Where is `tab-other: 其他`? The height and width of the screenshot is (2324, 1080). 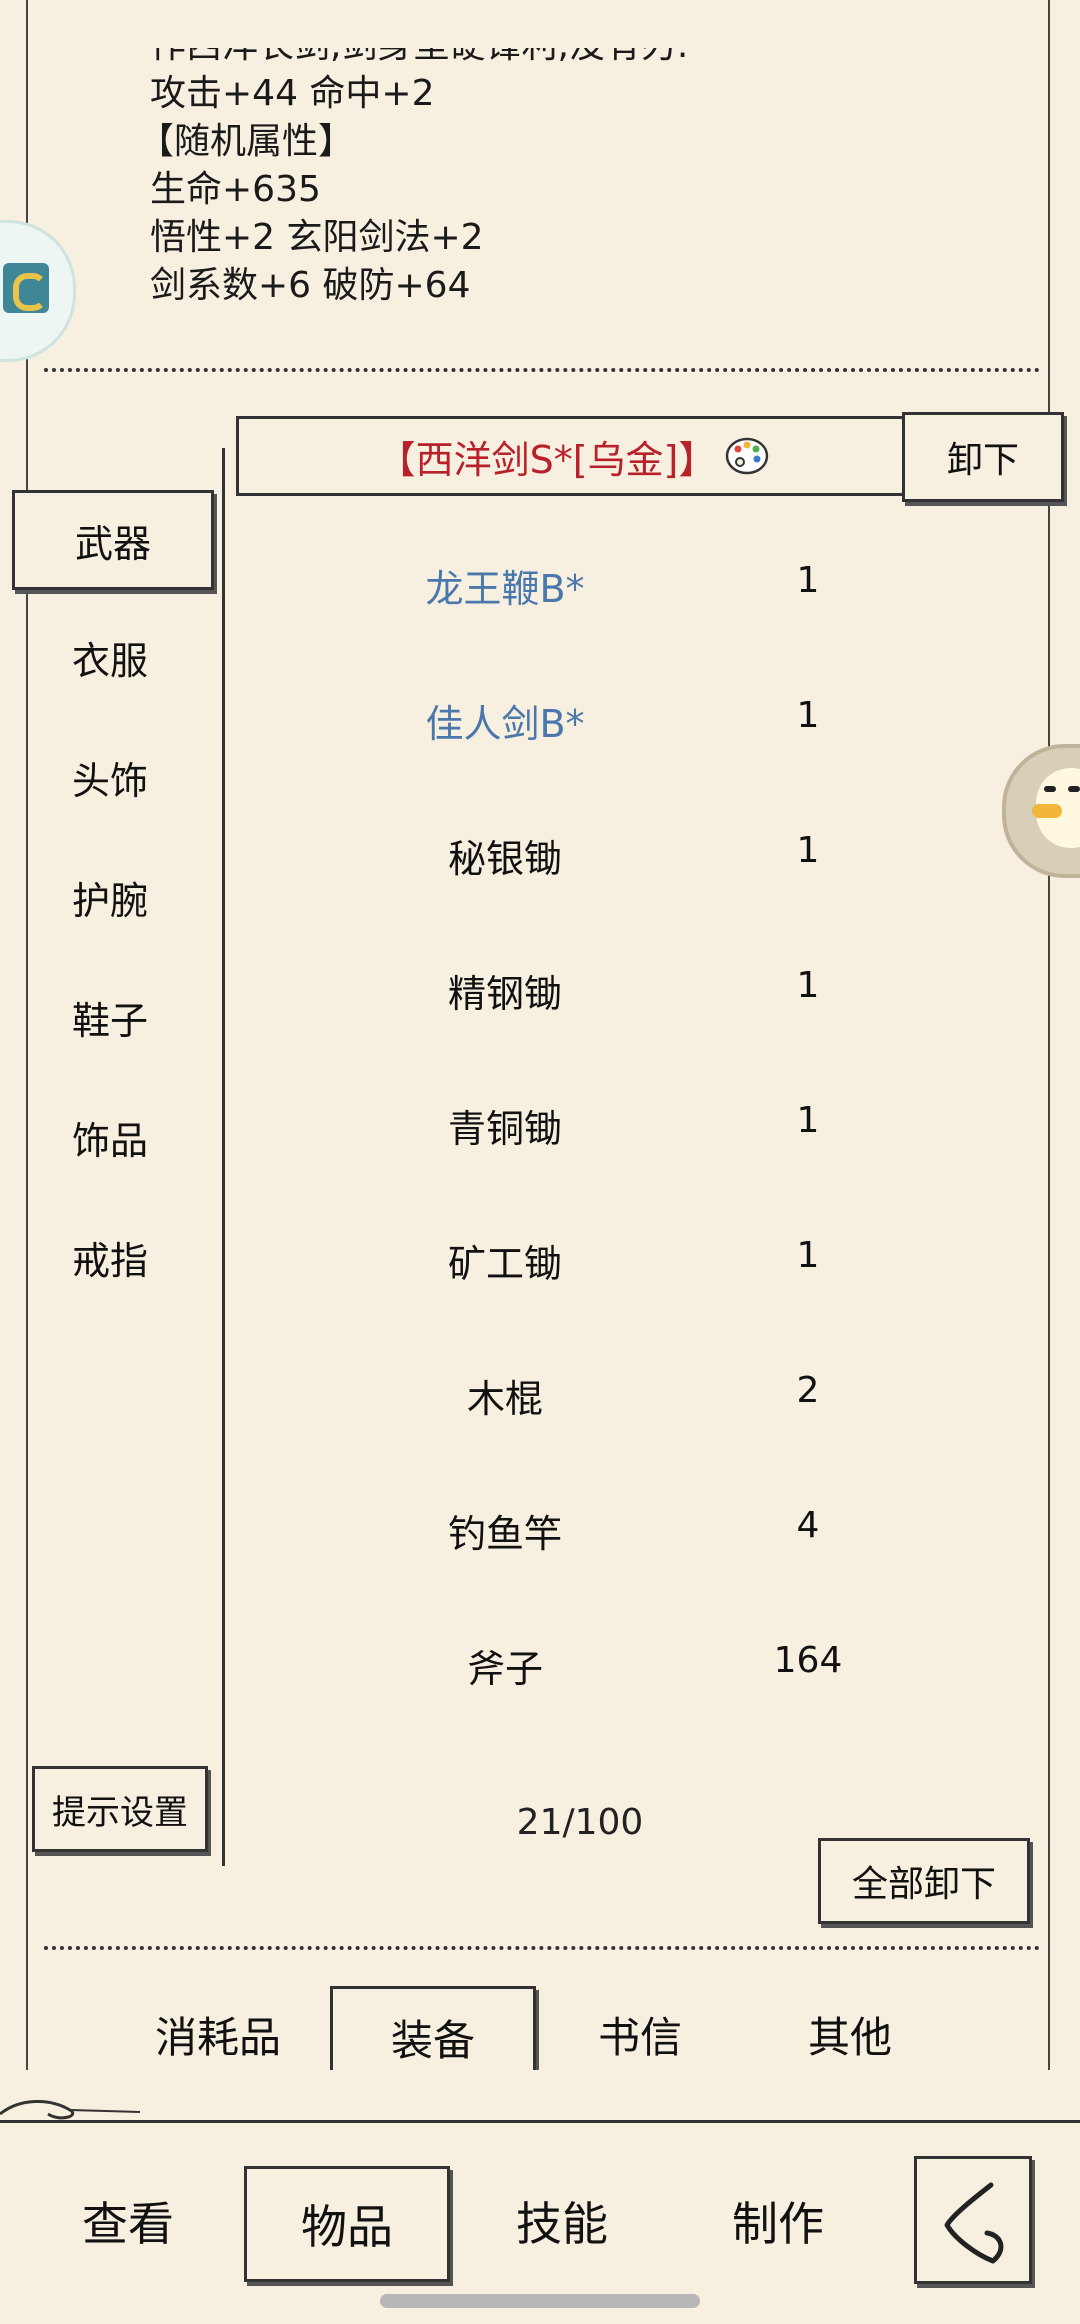
tab-other: 其他 is located at coordinates (850, 2034).